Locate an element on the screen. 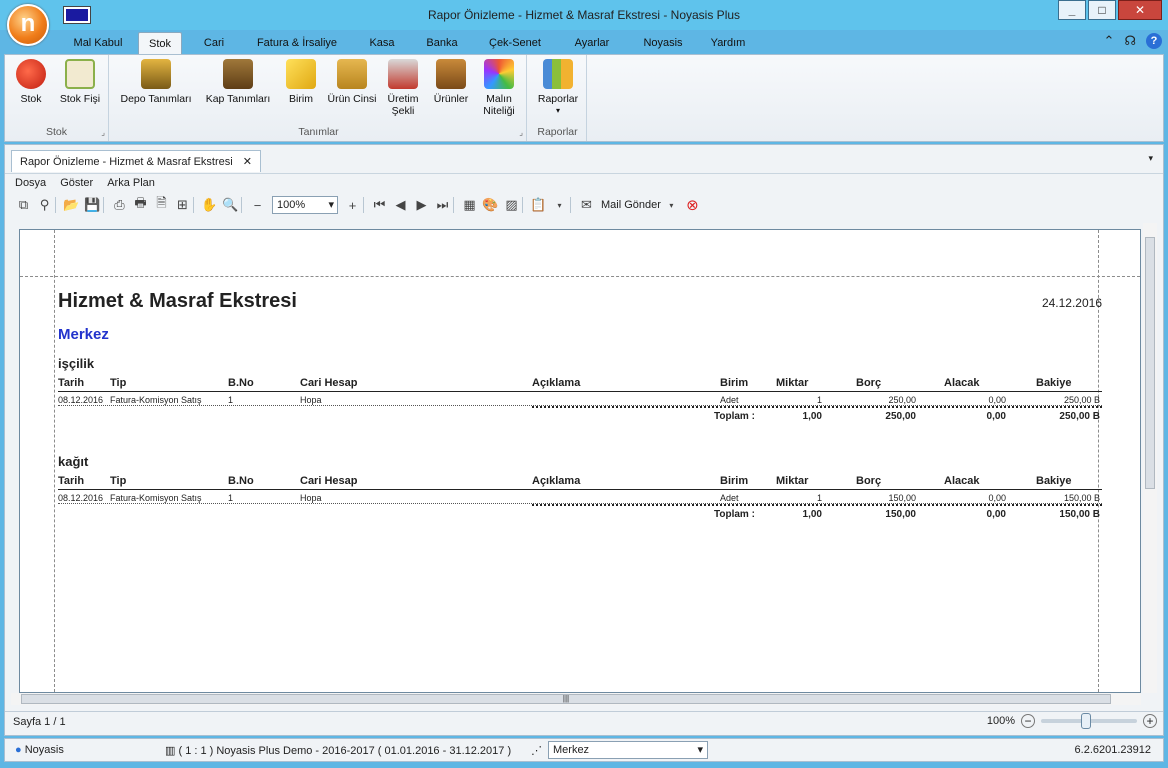  col-bno: B.No is located at coordinates (241, 481).